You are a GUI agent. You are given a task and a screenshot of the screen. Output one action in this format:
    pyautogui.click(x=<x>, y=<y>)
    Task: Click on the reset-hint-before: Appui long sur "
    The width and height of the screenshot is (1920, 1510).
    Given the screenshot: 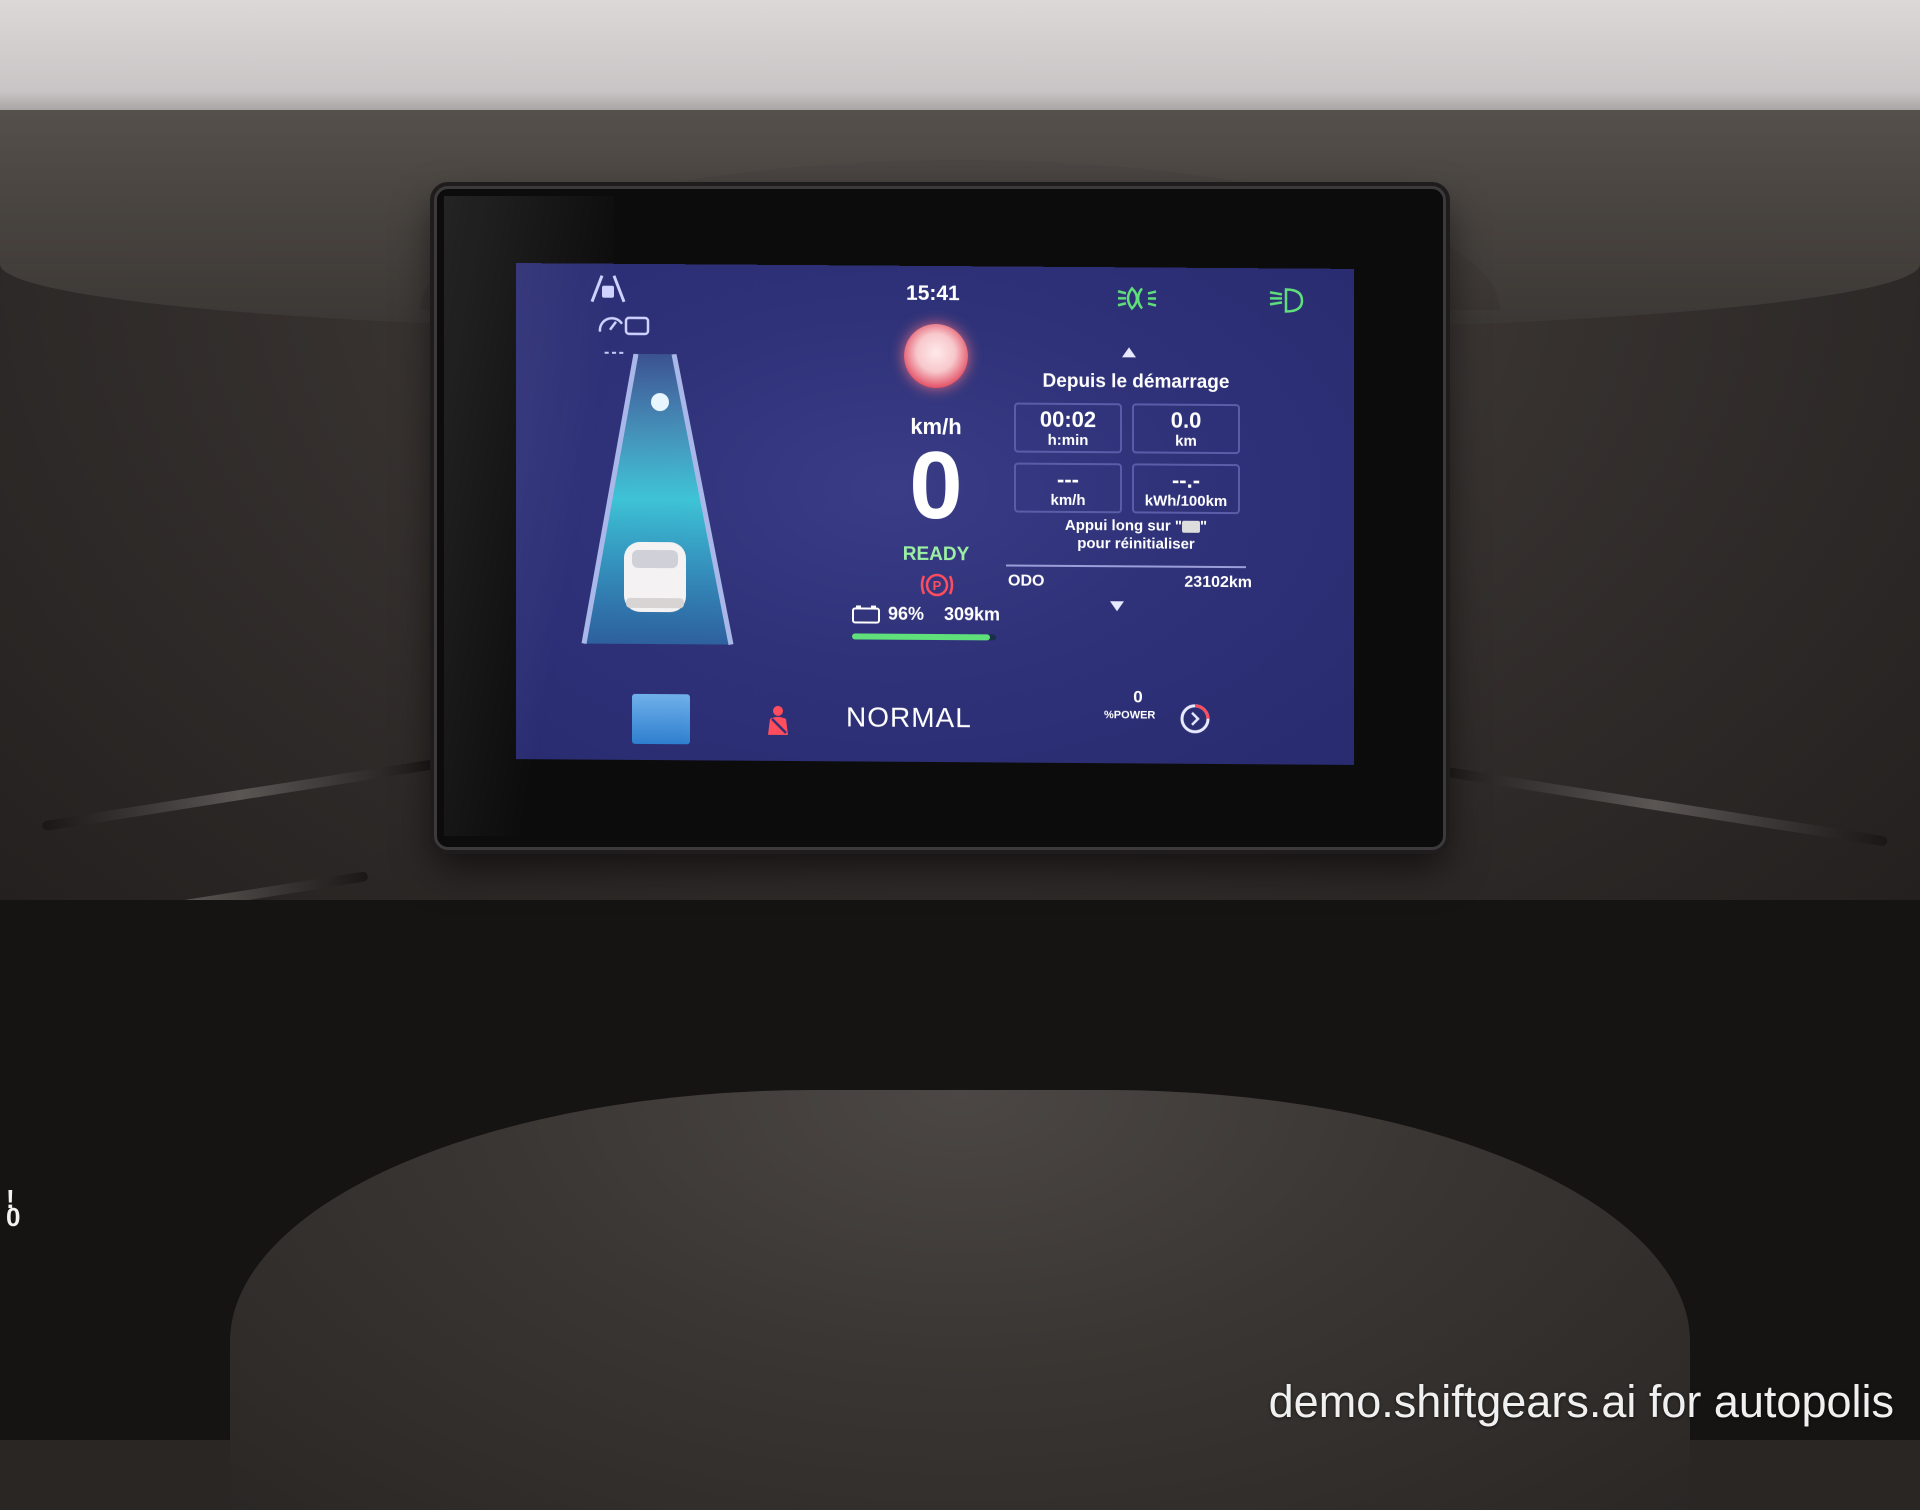 What is the action you would take?
    pyautogui.click(x=1123, y=525)
    